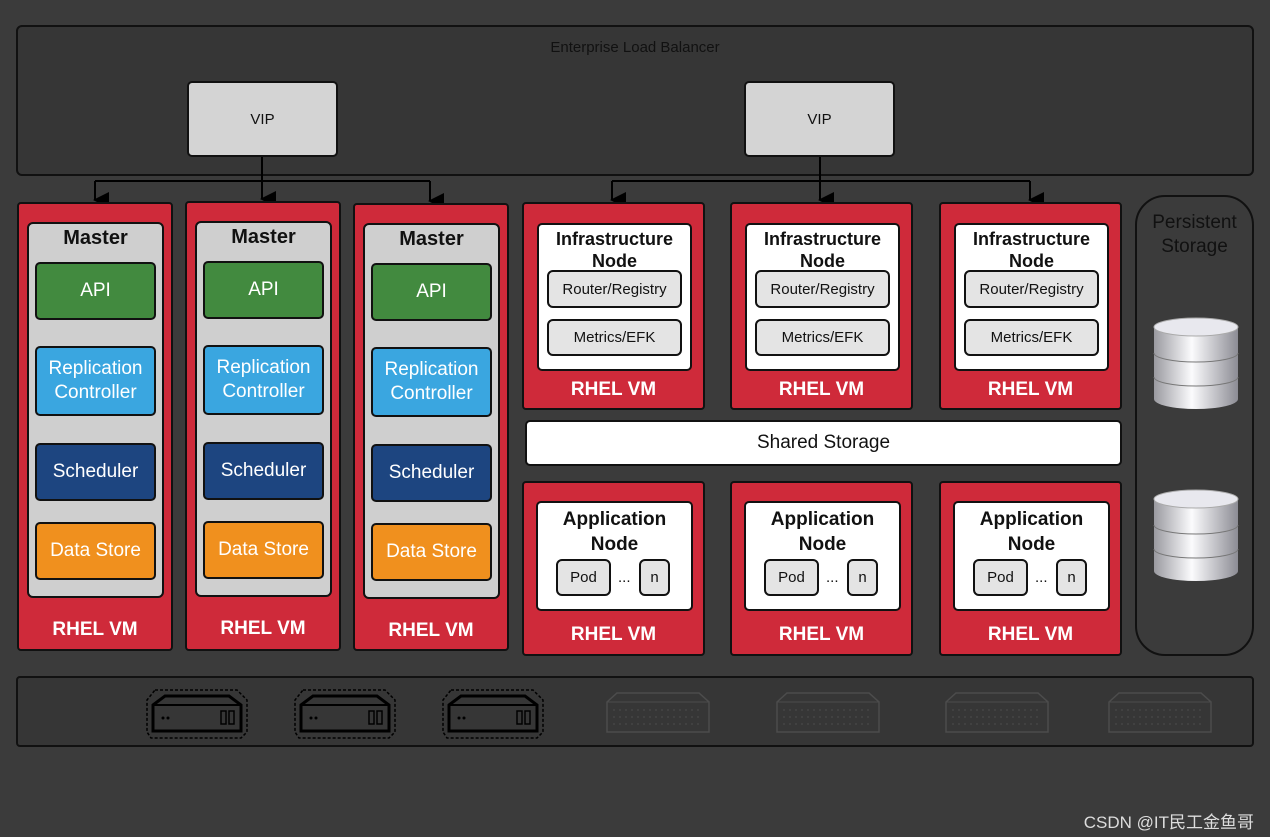 The height and width of the screenshot is (837, 1270). Describe the element at coordinates (823, 443) in the screenshot. I see `shared-storage: Shared Storage` at that location.